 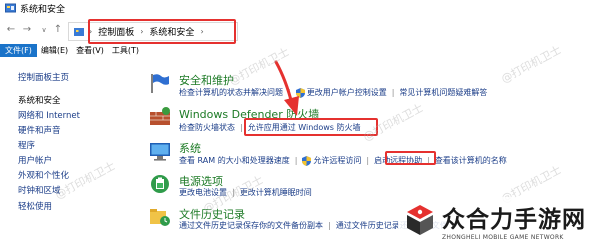 I want to click on address-bar: › 控制面板 › 系统和安全 ›, so click(x=153, y=31).